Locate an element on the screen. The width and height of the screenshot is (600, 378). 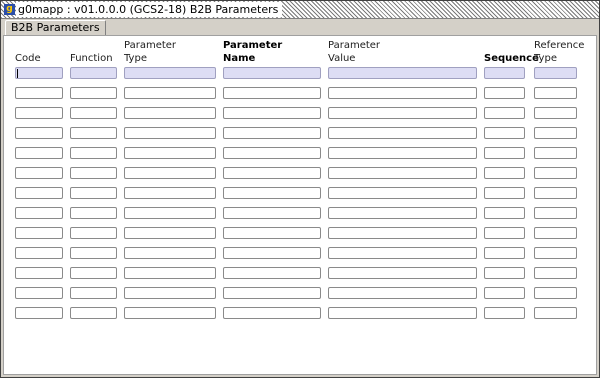
tab-b2b-parameters: B2B Parameters is located at coordinates (55, 27).